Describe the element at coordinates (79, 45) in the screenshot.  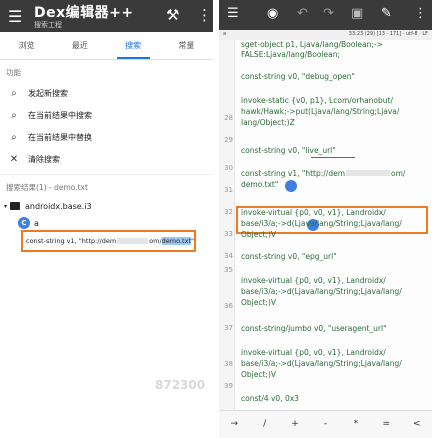
I see `tab-recent: 最近` at that location.